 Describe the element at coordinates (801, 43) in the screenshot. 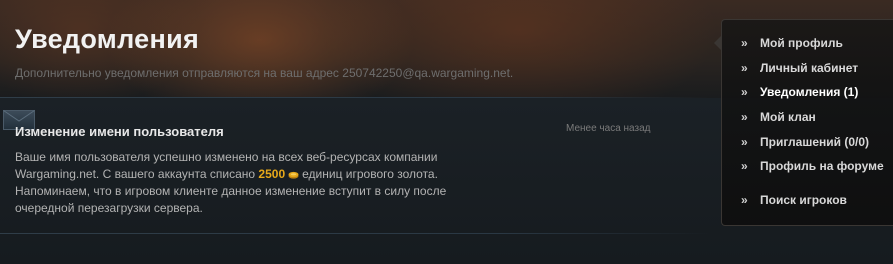

I see `sidebar-item-label: Мой профиль` at that location.